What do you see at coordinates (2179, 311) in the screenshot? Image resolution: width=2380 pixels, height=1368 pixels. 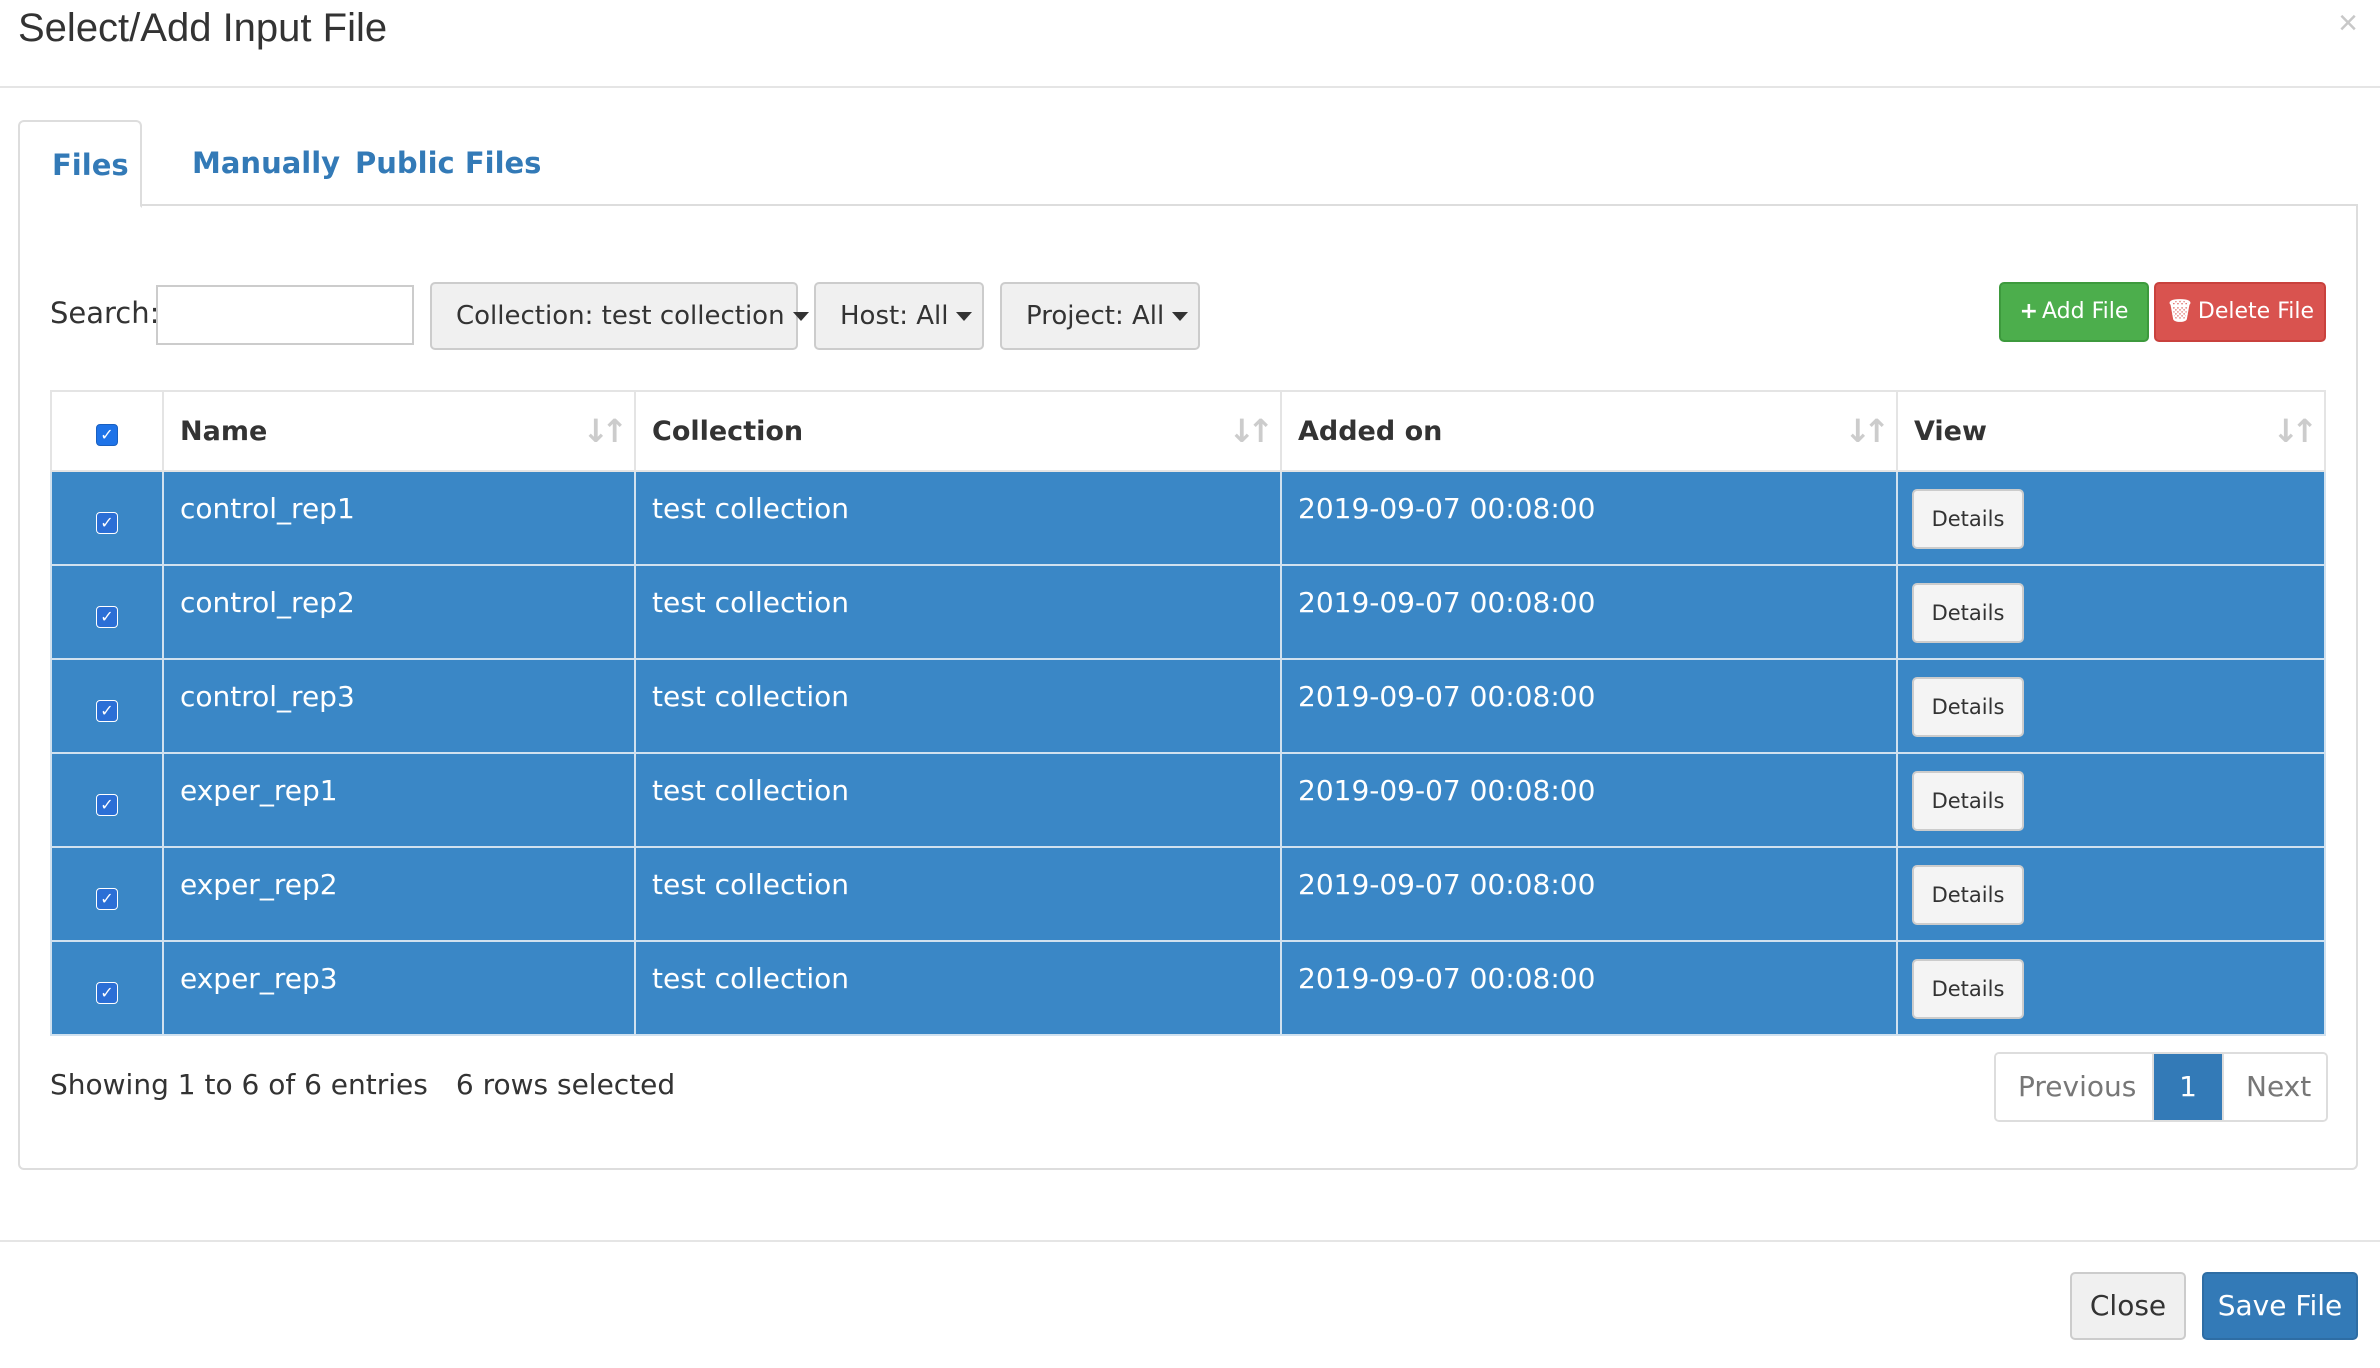 I see `trash-icon: 🗑` at bounding box center [2179, 311].